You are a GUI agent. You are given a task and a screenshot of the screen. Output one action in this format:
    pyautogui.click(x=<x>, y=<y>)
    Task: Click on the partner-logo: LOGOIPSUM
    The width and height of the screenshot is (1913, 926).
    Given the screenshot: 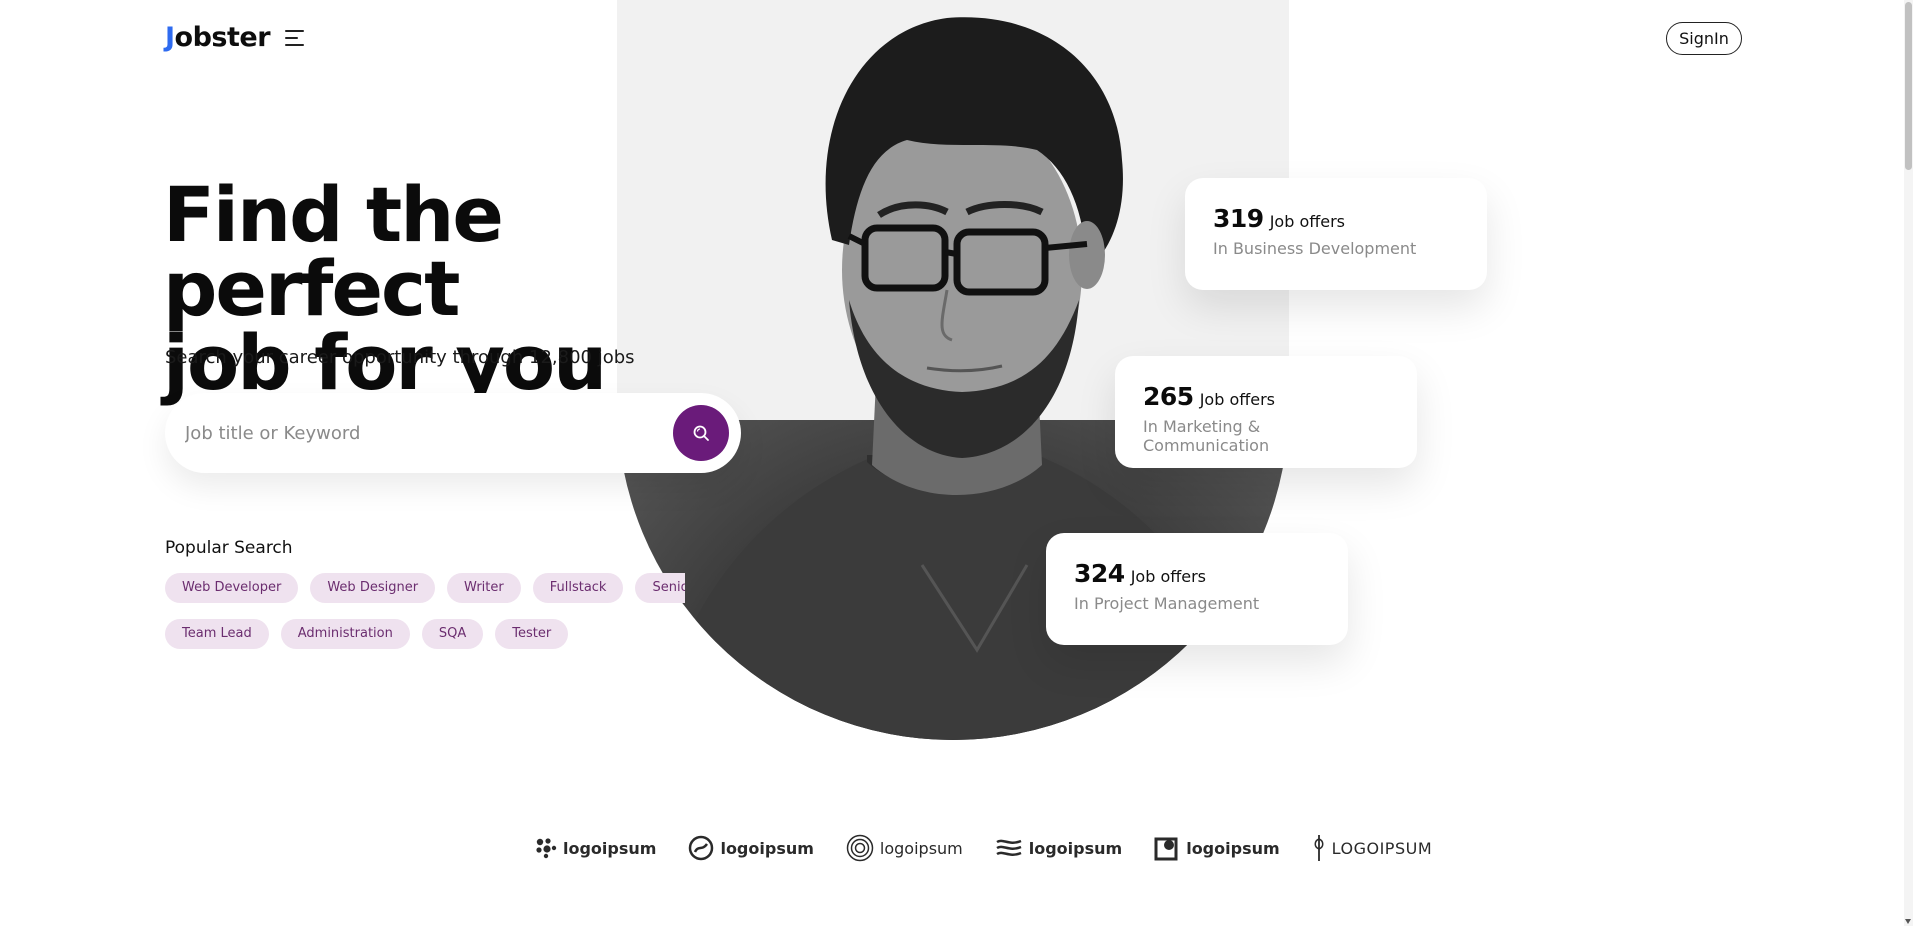 What is the action you would take?
    pyautogui.click(x=1372, y=848)
    